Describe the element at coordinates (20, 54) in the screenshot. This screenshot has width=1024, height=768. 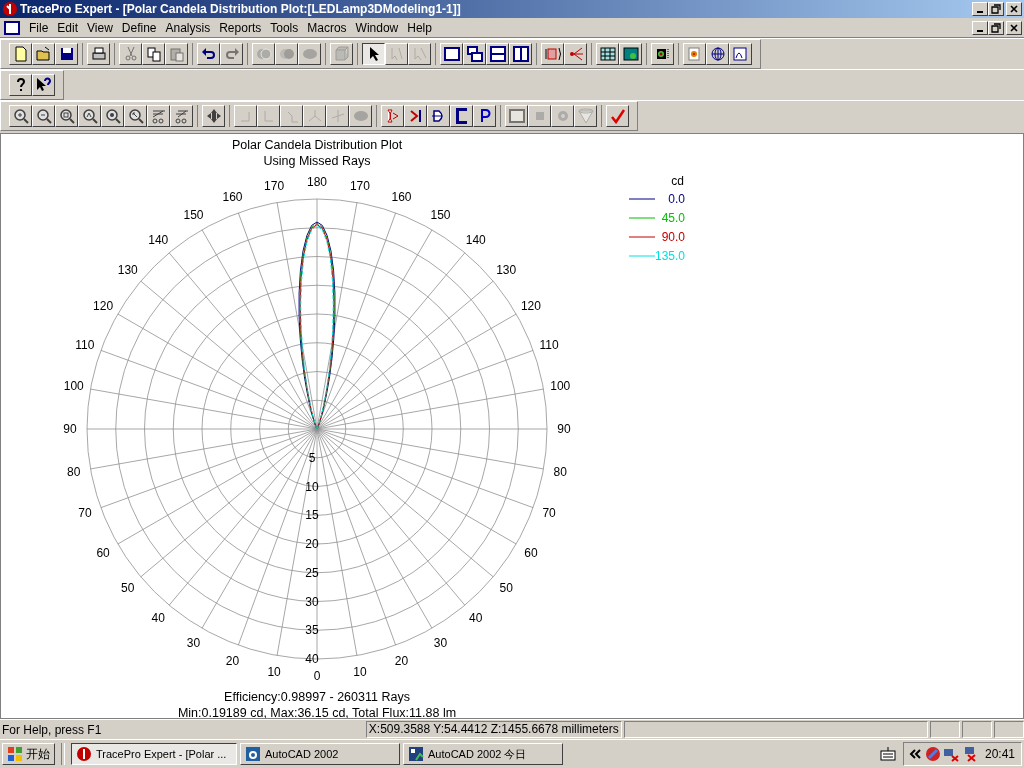
I see `new-file-icon` at that location.